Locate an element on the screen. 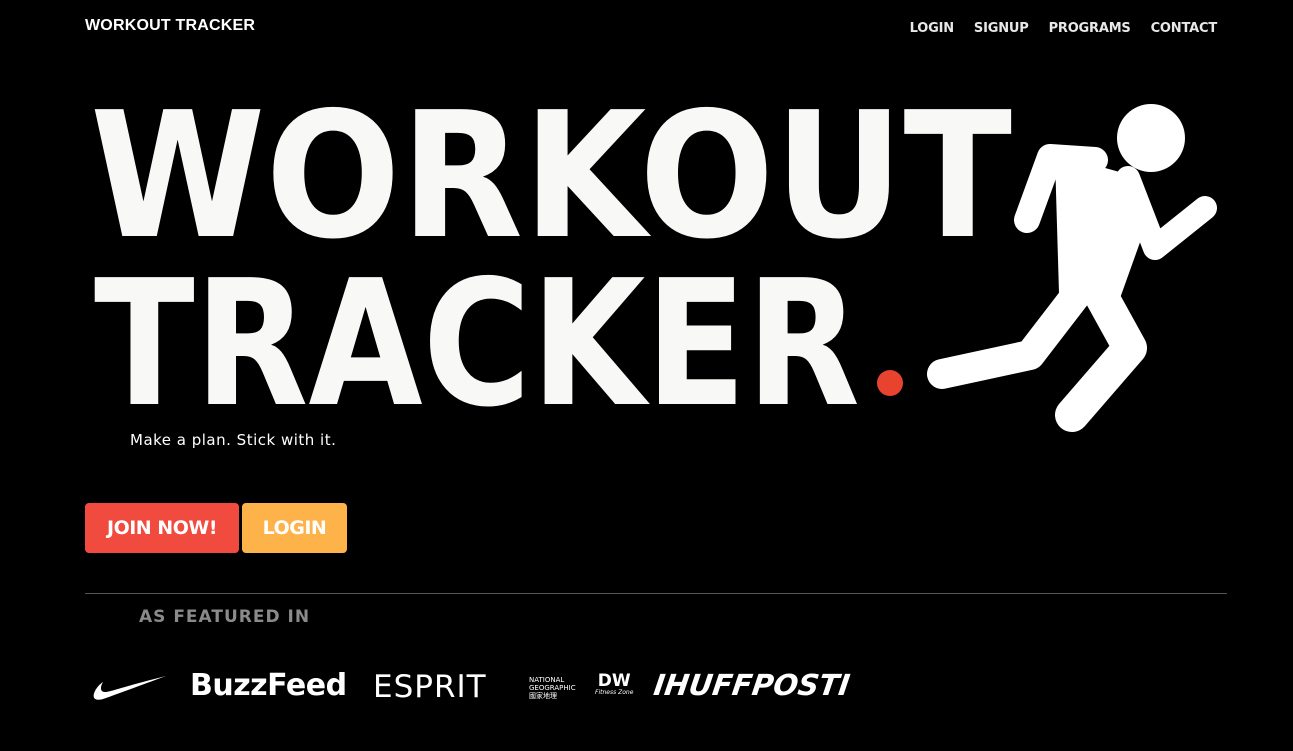 The height and width of the screenshot is (751, 1293). dw-logo: DW Fitness Zone is located at coordinates (614, 685).